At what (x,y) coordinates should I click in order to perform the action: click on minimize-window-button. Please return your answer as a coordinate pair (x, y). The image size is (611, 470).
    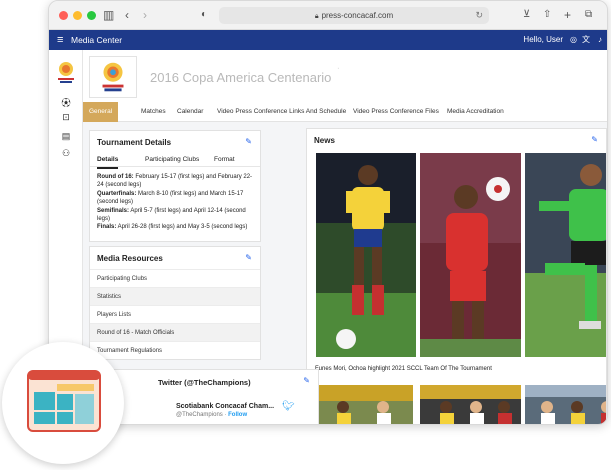
    Looking at the image, I should click on (77, 15).